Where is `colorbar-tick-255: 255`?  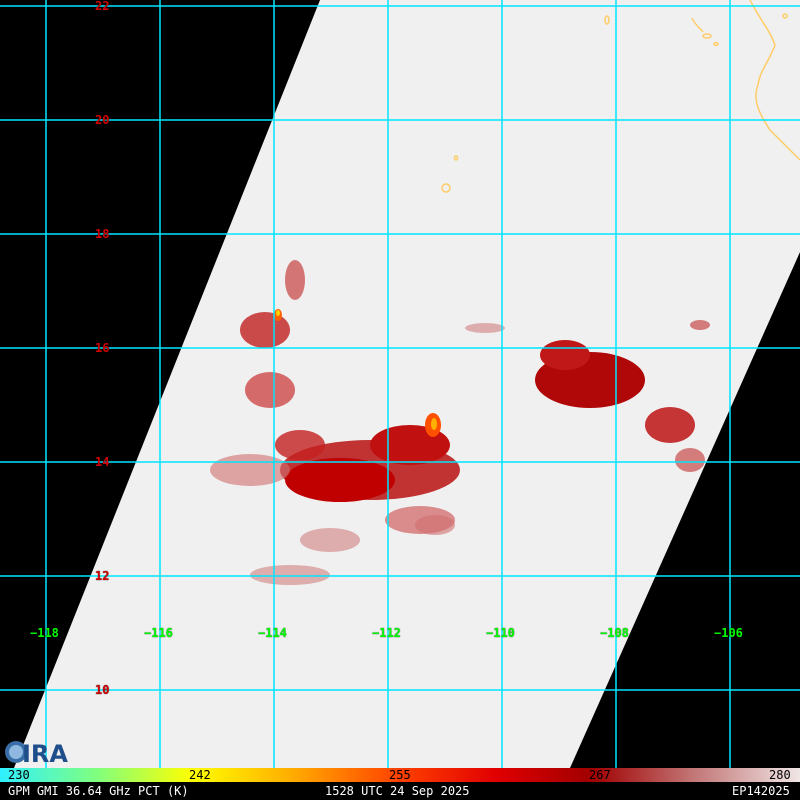 colorbar-tick-255: 255 is located at coordinates (400, 775).